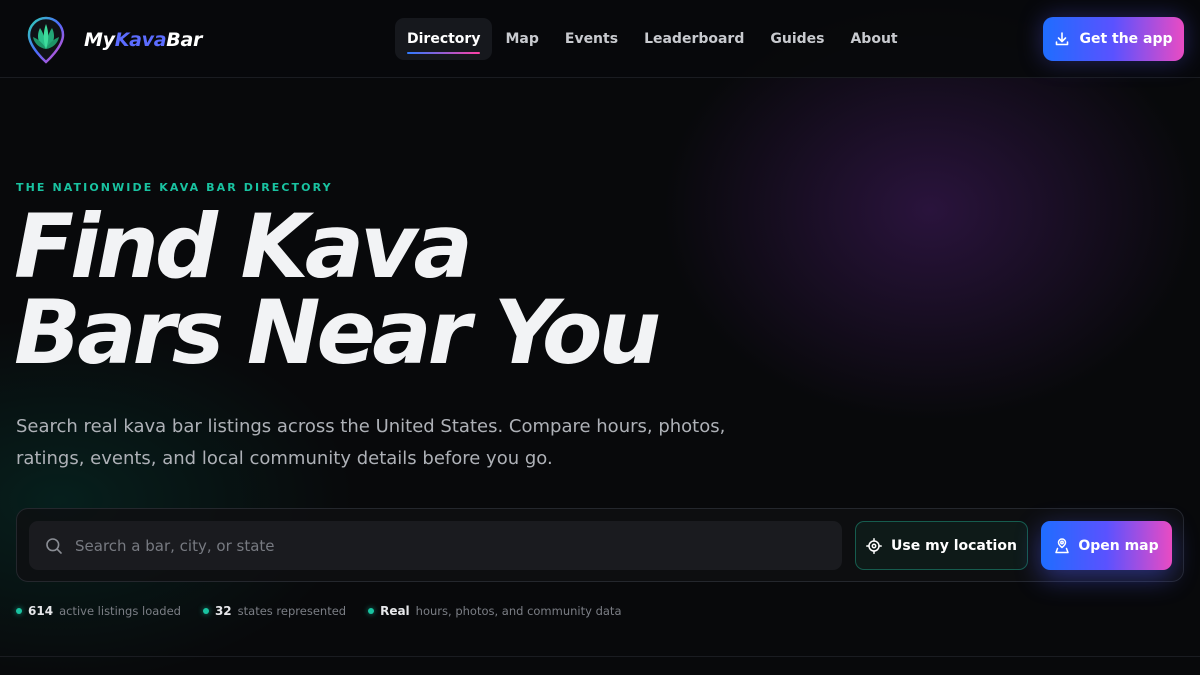  I want to click on stat-label: active listings loaded, so click(120, 611).